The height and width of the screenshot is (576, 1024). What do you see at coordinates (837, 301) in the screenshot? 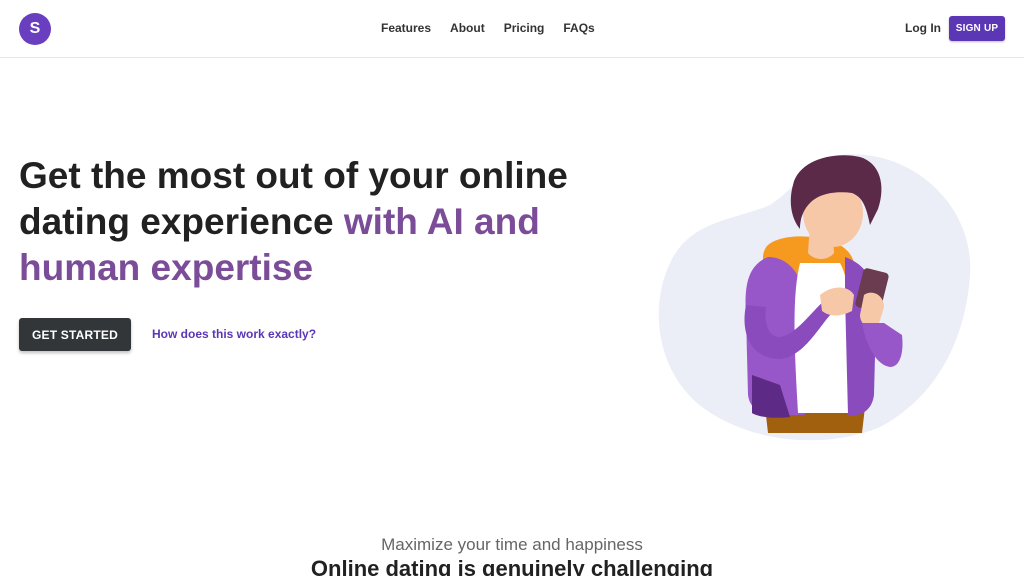
I see `left-hand` at bounding box center [837, 301].